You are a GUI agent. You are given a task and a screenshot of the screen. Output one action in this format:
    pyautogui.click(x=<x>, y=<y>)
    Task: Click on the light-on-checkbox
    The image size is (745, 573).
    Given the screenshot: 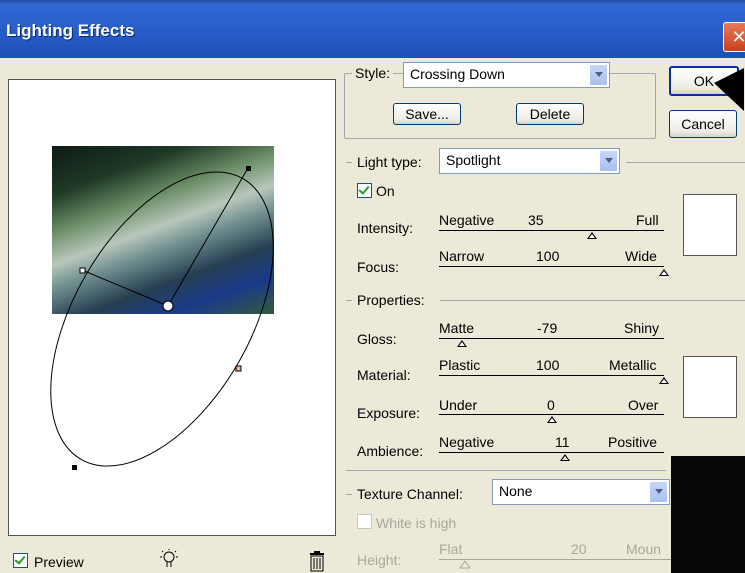 What is the action you would take?
    pyautogui.click(x=364, y=190)
    